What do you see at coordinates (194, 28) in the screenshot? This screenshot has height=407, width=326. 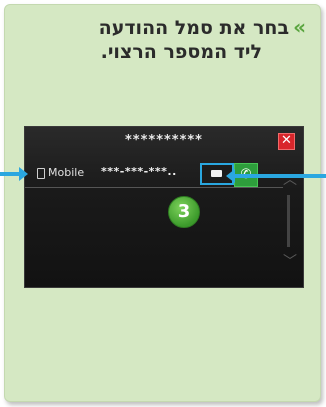 I see `instruction-line-1: בחר את סמל ההודעה` at bounding box center [194, 28].